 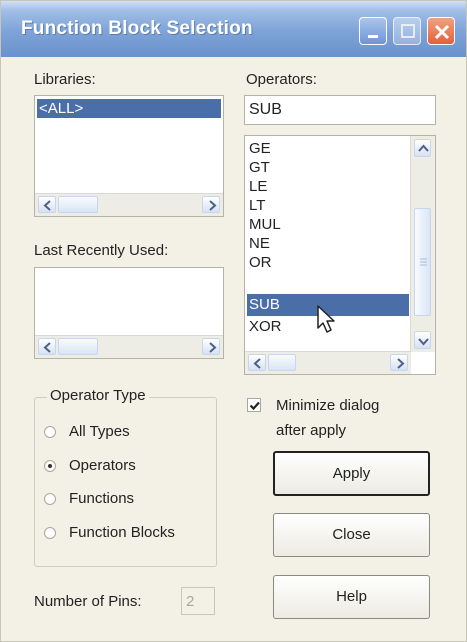 What do you see at coordinates (129, 156) in the screenshot?
I see `libraries-list: <ALL>` at bounding box center [129, 156].